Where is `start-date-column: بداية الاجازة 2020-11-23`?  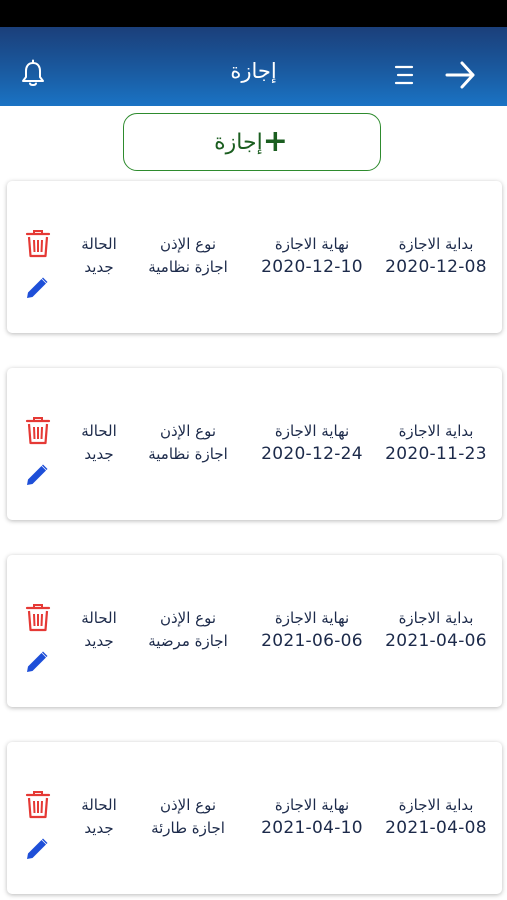
start-date-column: بداية الاجازة 2020-11-23 is located at coordinates (436, 443).